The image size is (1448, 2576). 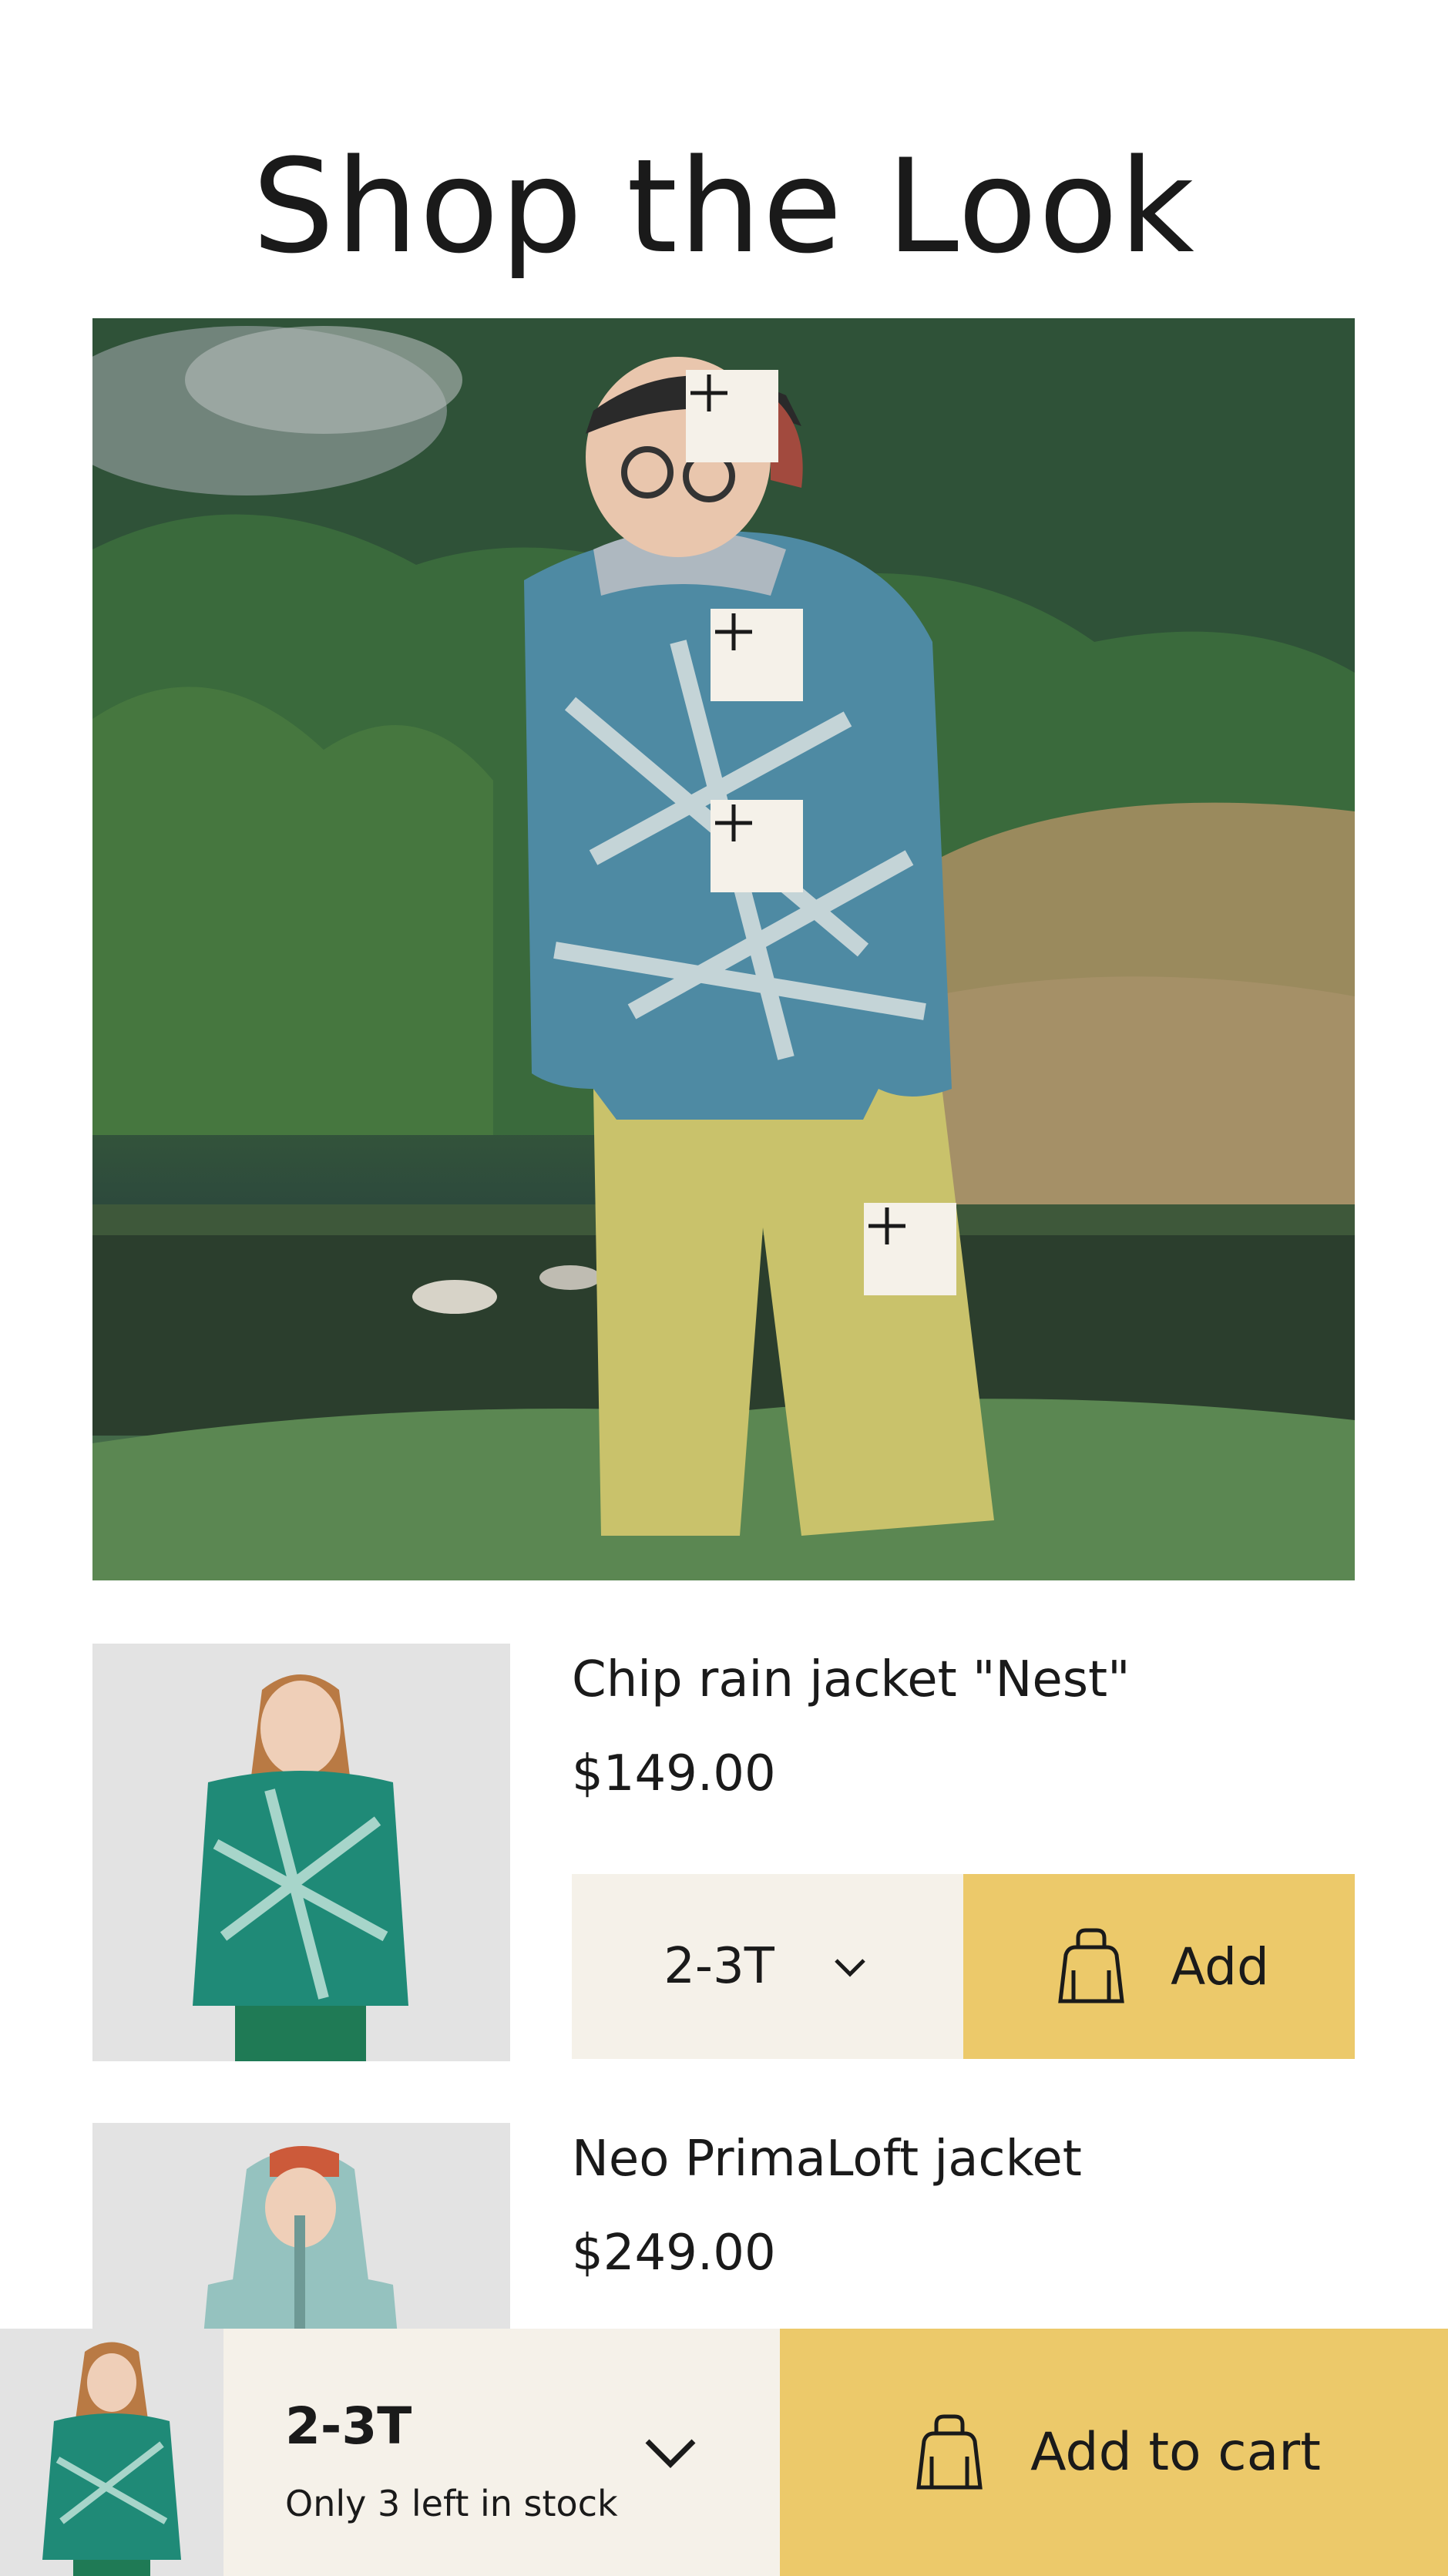 I want to click on product-price: $249.00, so click(x=674, y=2253).